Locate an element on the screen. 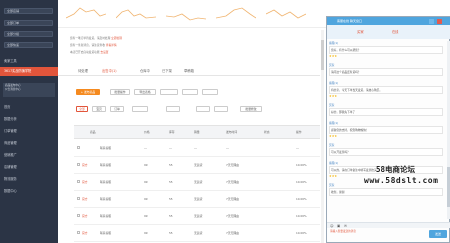 This screenshot has height=243, width=450. minimize-icon is located at coordinates (431, 21).